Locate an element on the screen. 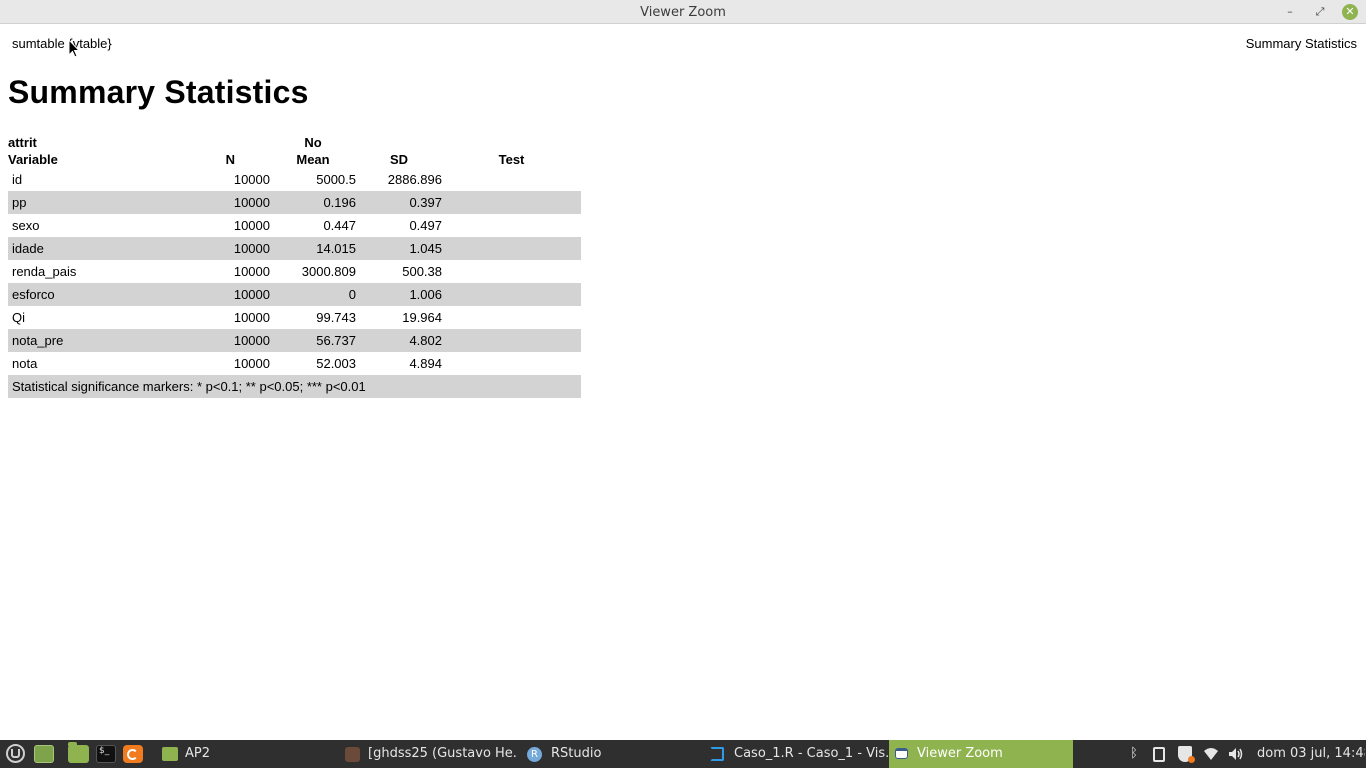 Image resolution: width=1366 pixels, height=768 pixels. cell-sd: 0.497 is located at coordinates (425, 225).